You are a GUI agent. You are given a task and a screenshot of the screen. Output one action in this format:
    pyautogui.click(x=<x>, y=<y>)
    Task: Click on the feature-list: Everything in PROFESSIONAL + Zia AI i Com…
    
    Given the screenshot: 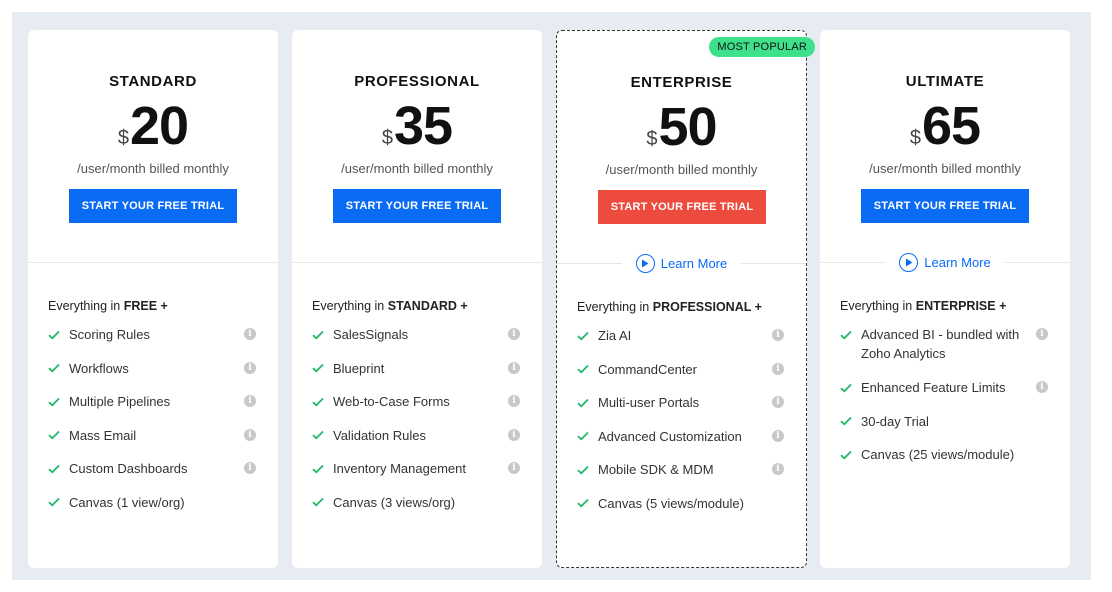 What is the action you would take?
    pyautogui.click(x=684, y=413)
    